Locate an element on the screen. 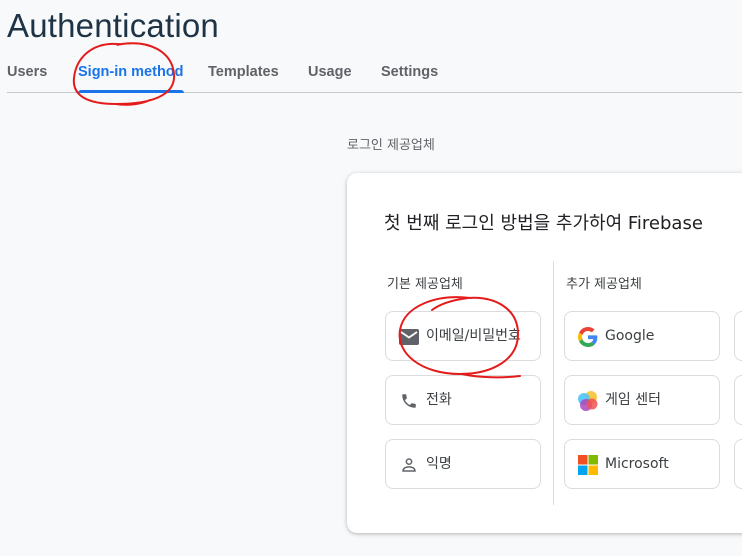  page-title: Authentication is located at coordinates (113, 25).